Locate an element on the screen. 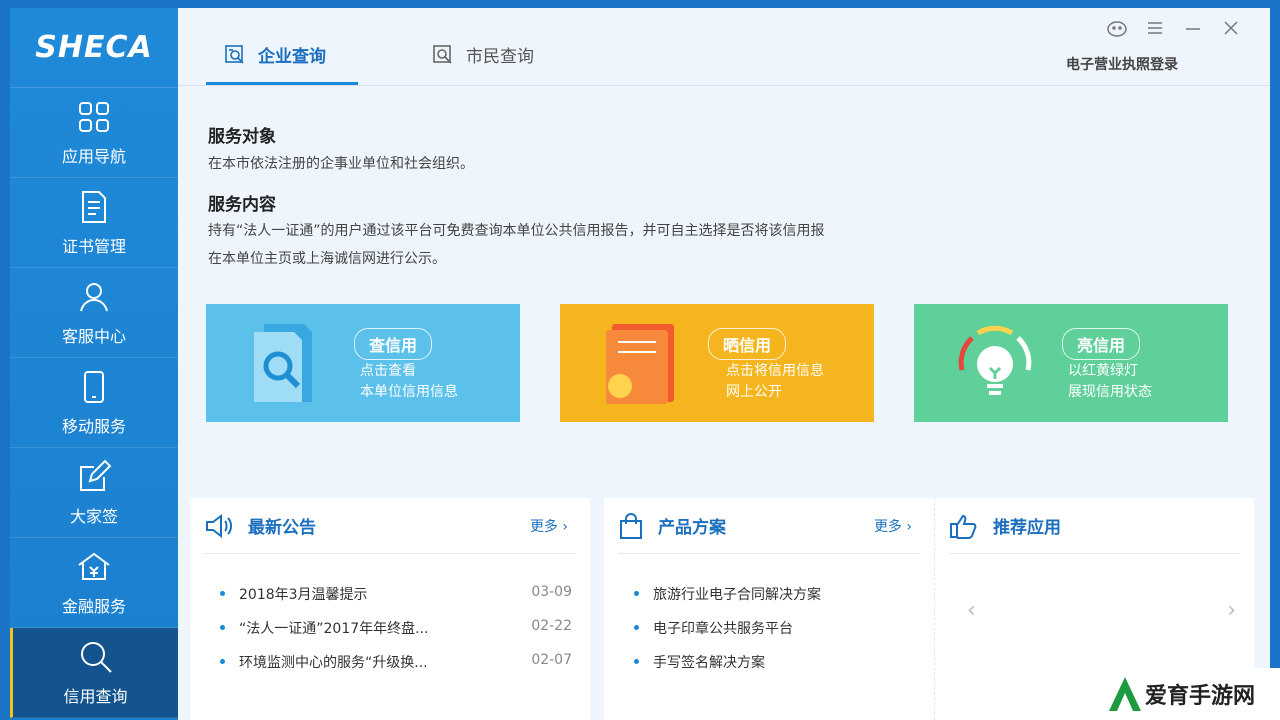 This screenshot has width=1280, height=720. feedback-icon is located at coordinates (1117, 30).